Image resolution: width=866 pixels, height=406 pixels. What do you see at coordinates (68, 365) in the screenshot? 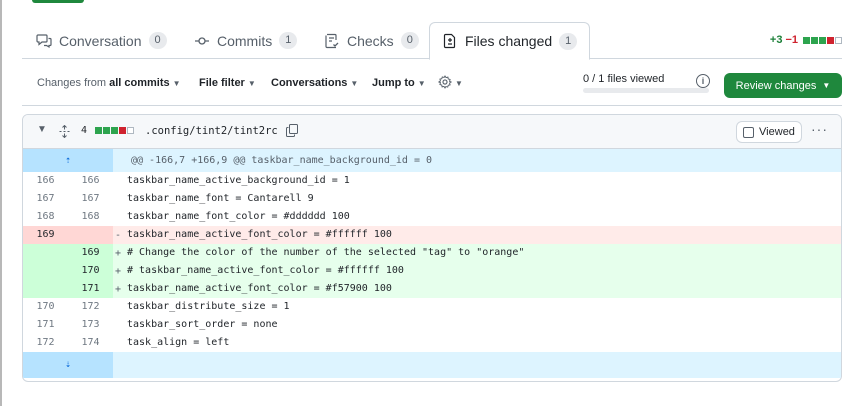
I see `expand-down-icon: ⇣` at bounding box center [68, 365].